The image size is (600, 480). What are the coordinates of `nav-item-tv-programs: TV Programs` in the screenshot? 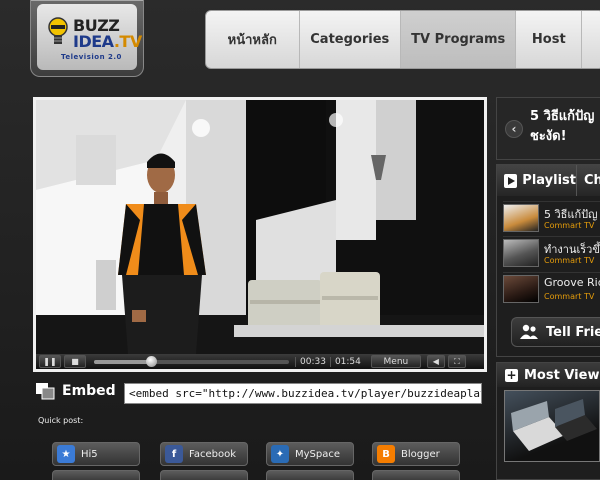 It's located at (459, 39).